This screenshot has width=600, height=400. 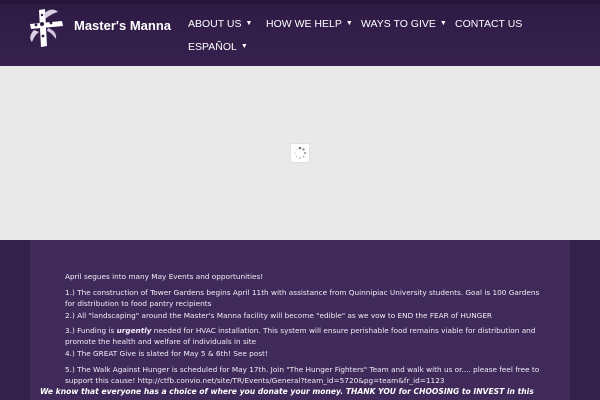 I want to click on news-item-3-emphasis: urgently, so click(x=134, y=330).